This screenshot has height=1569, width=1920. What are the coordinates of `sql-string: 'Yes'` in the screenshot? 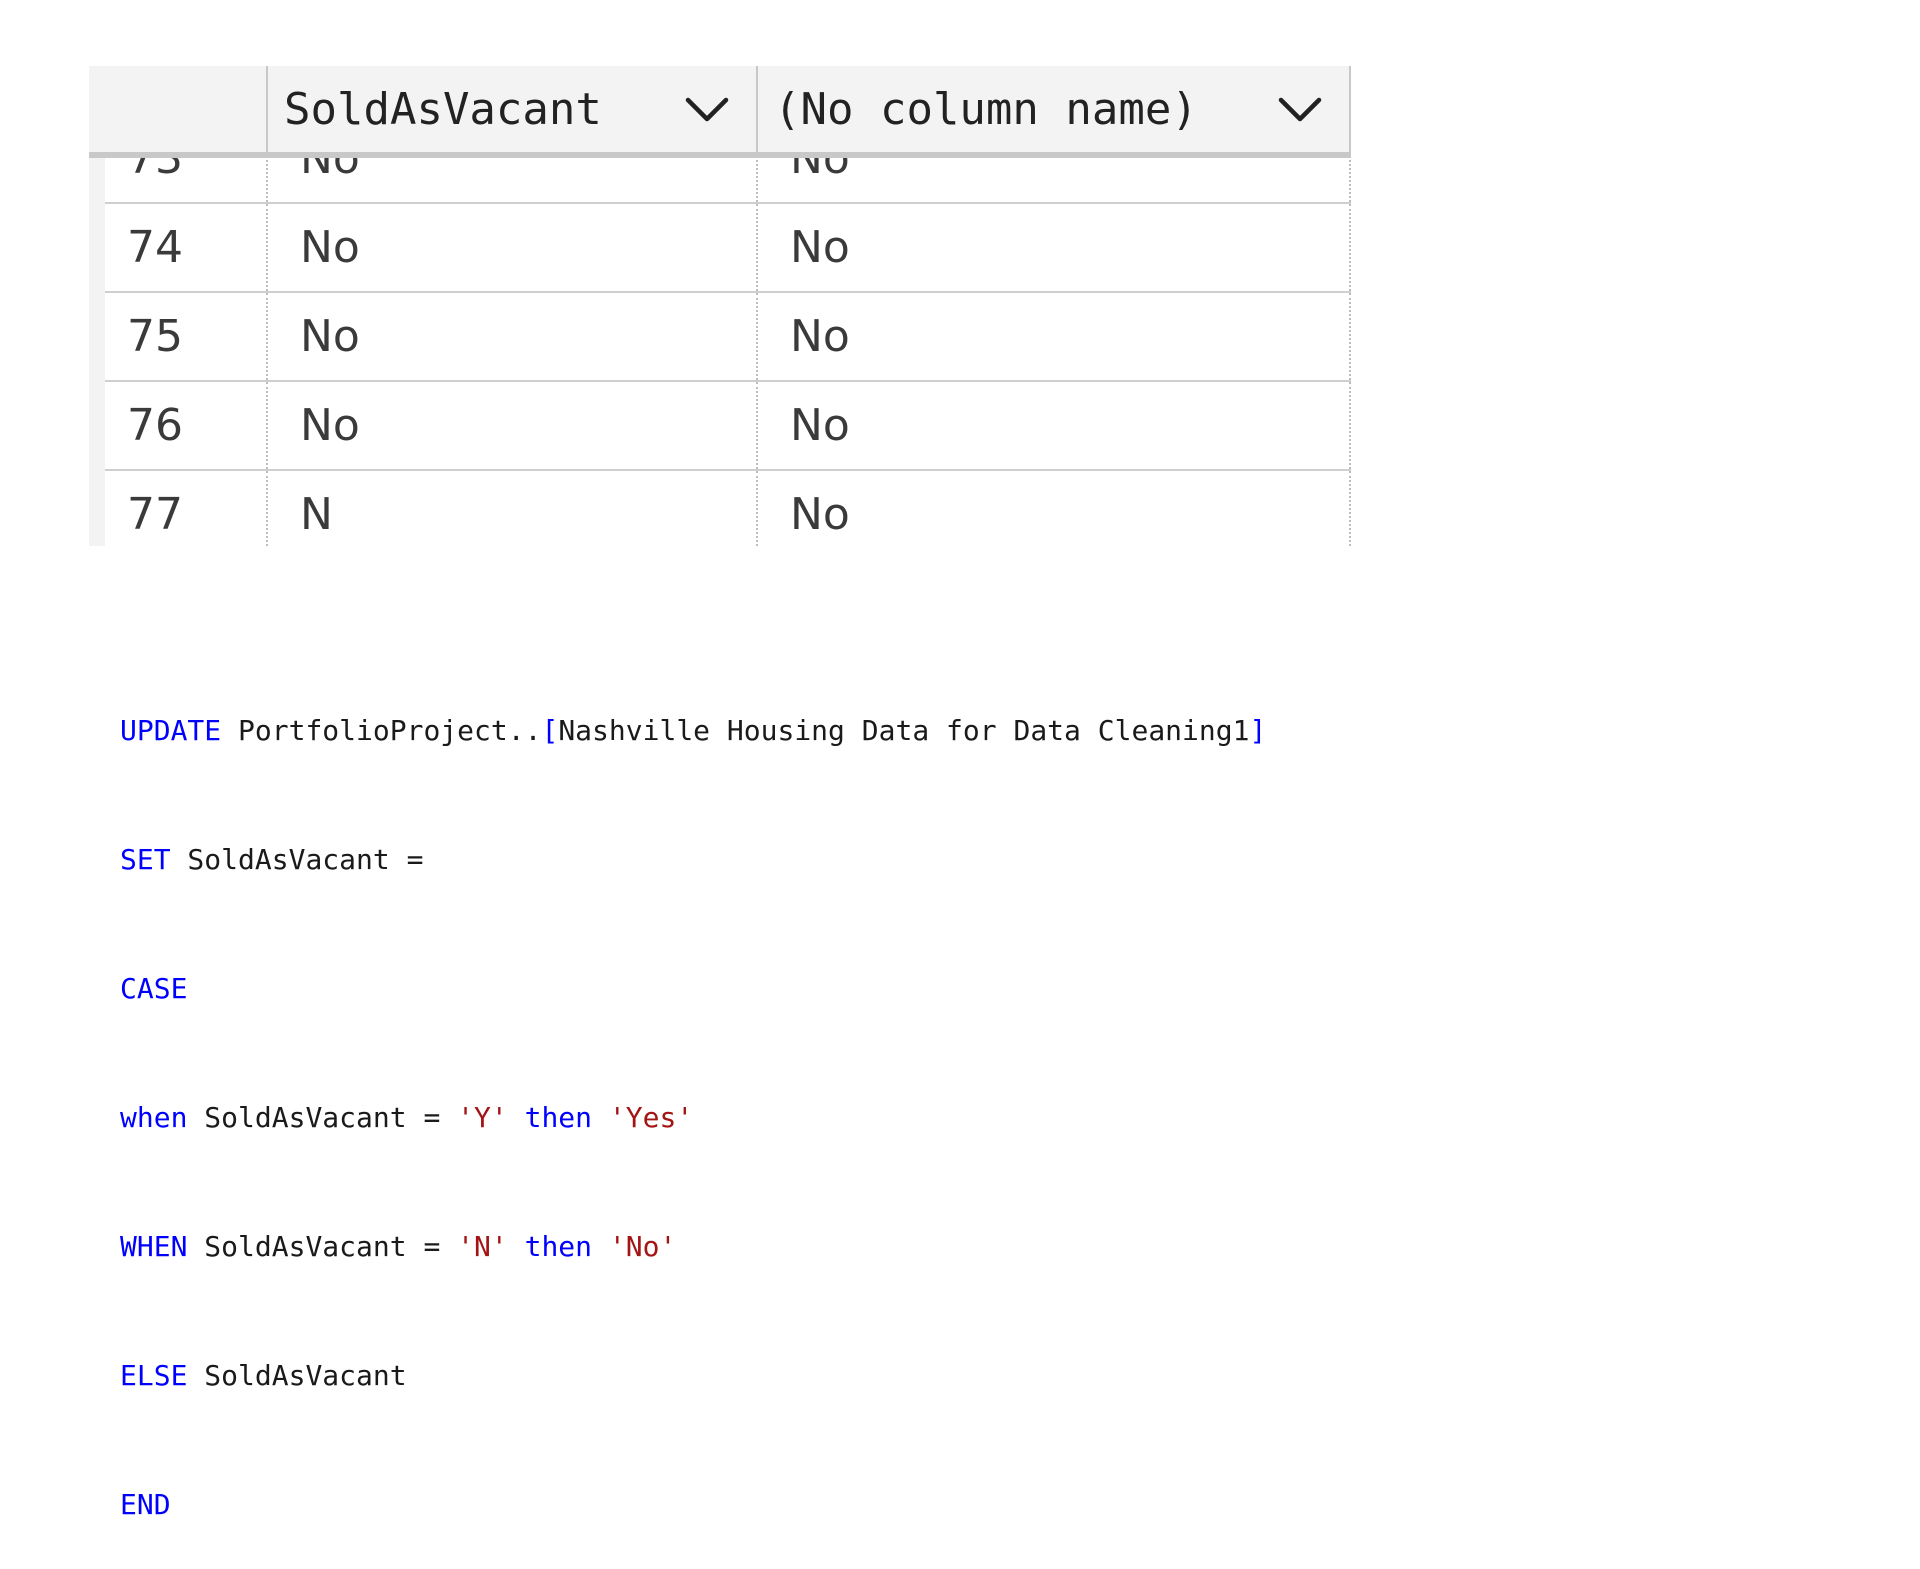 It's located at (651, 1117).